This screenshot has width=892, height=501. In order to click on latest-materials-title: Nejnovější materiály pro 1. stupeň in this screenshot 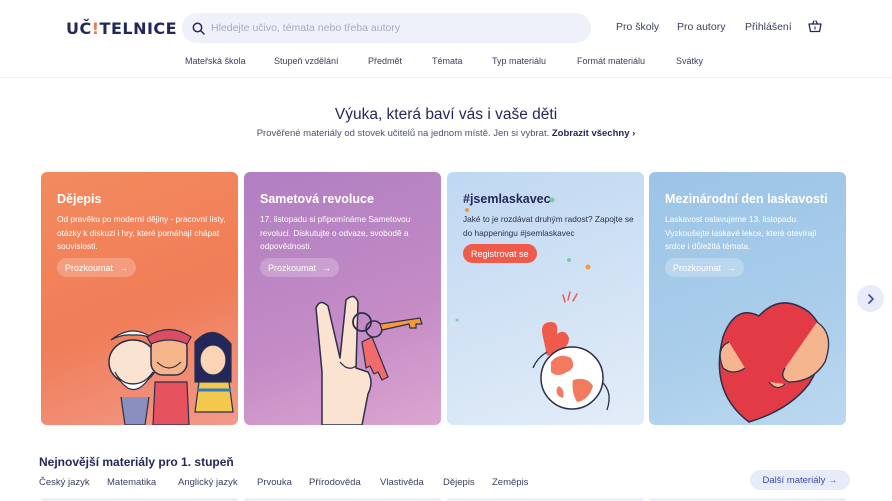, I will do `click(136, 462)`.